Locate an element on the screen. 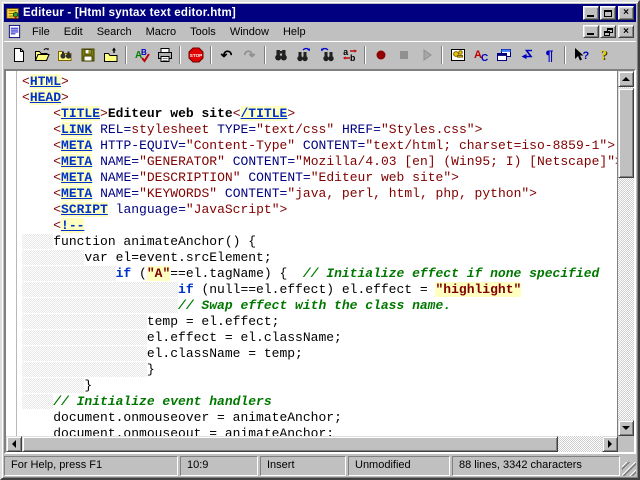  mdi-restore-button is located at coordinates (608, 31).